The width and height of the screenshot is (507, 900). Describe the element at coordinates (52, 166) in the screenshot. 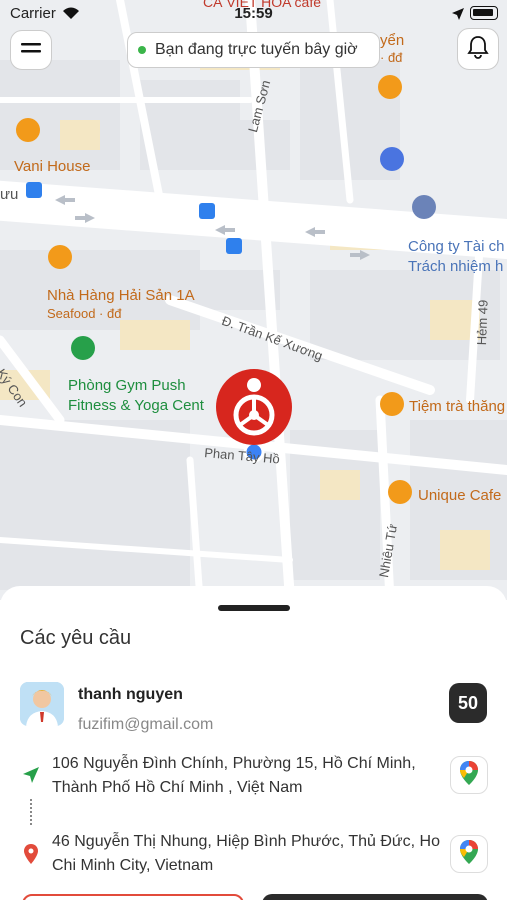

I see `map-place-label: Vani House` at that location.